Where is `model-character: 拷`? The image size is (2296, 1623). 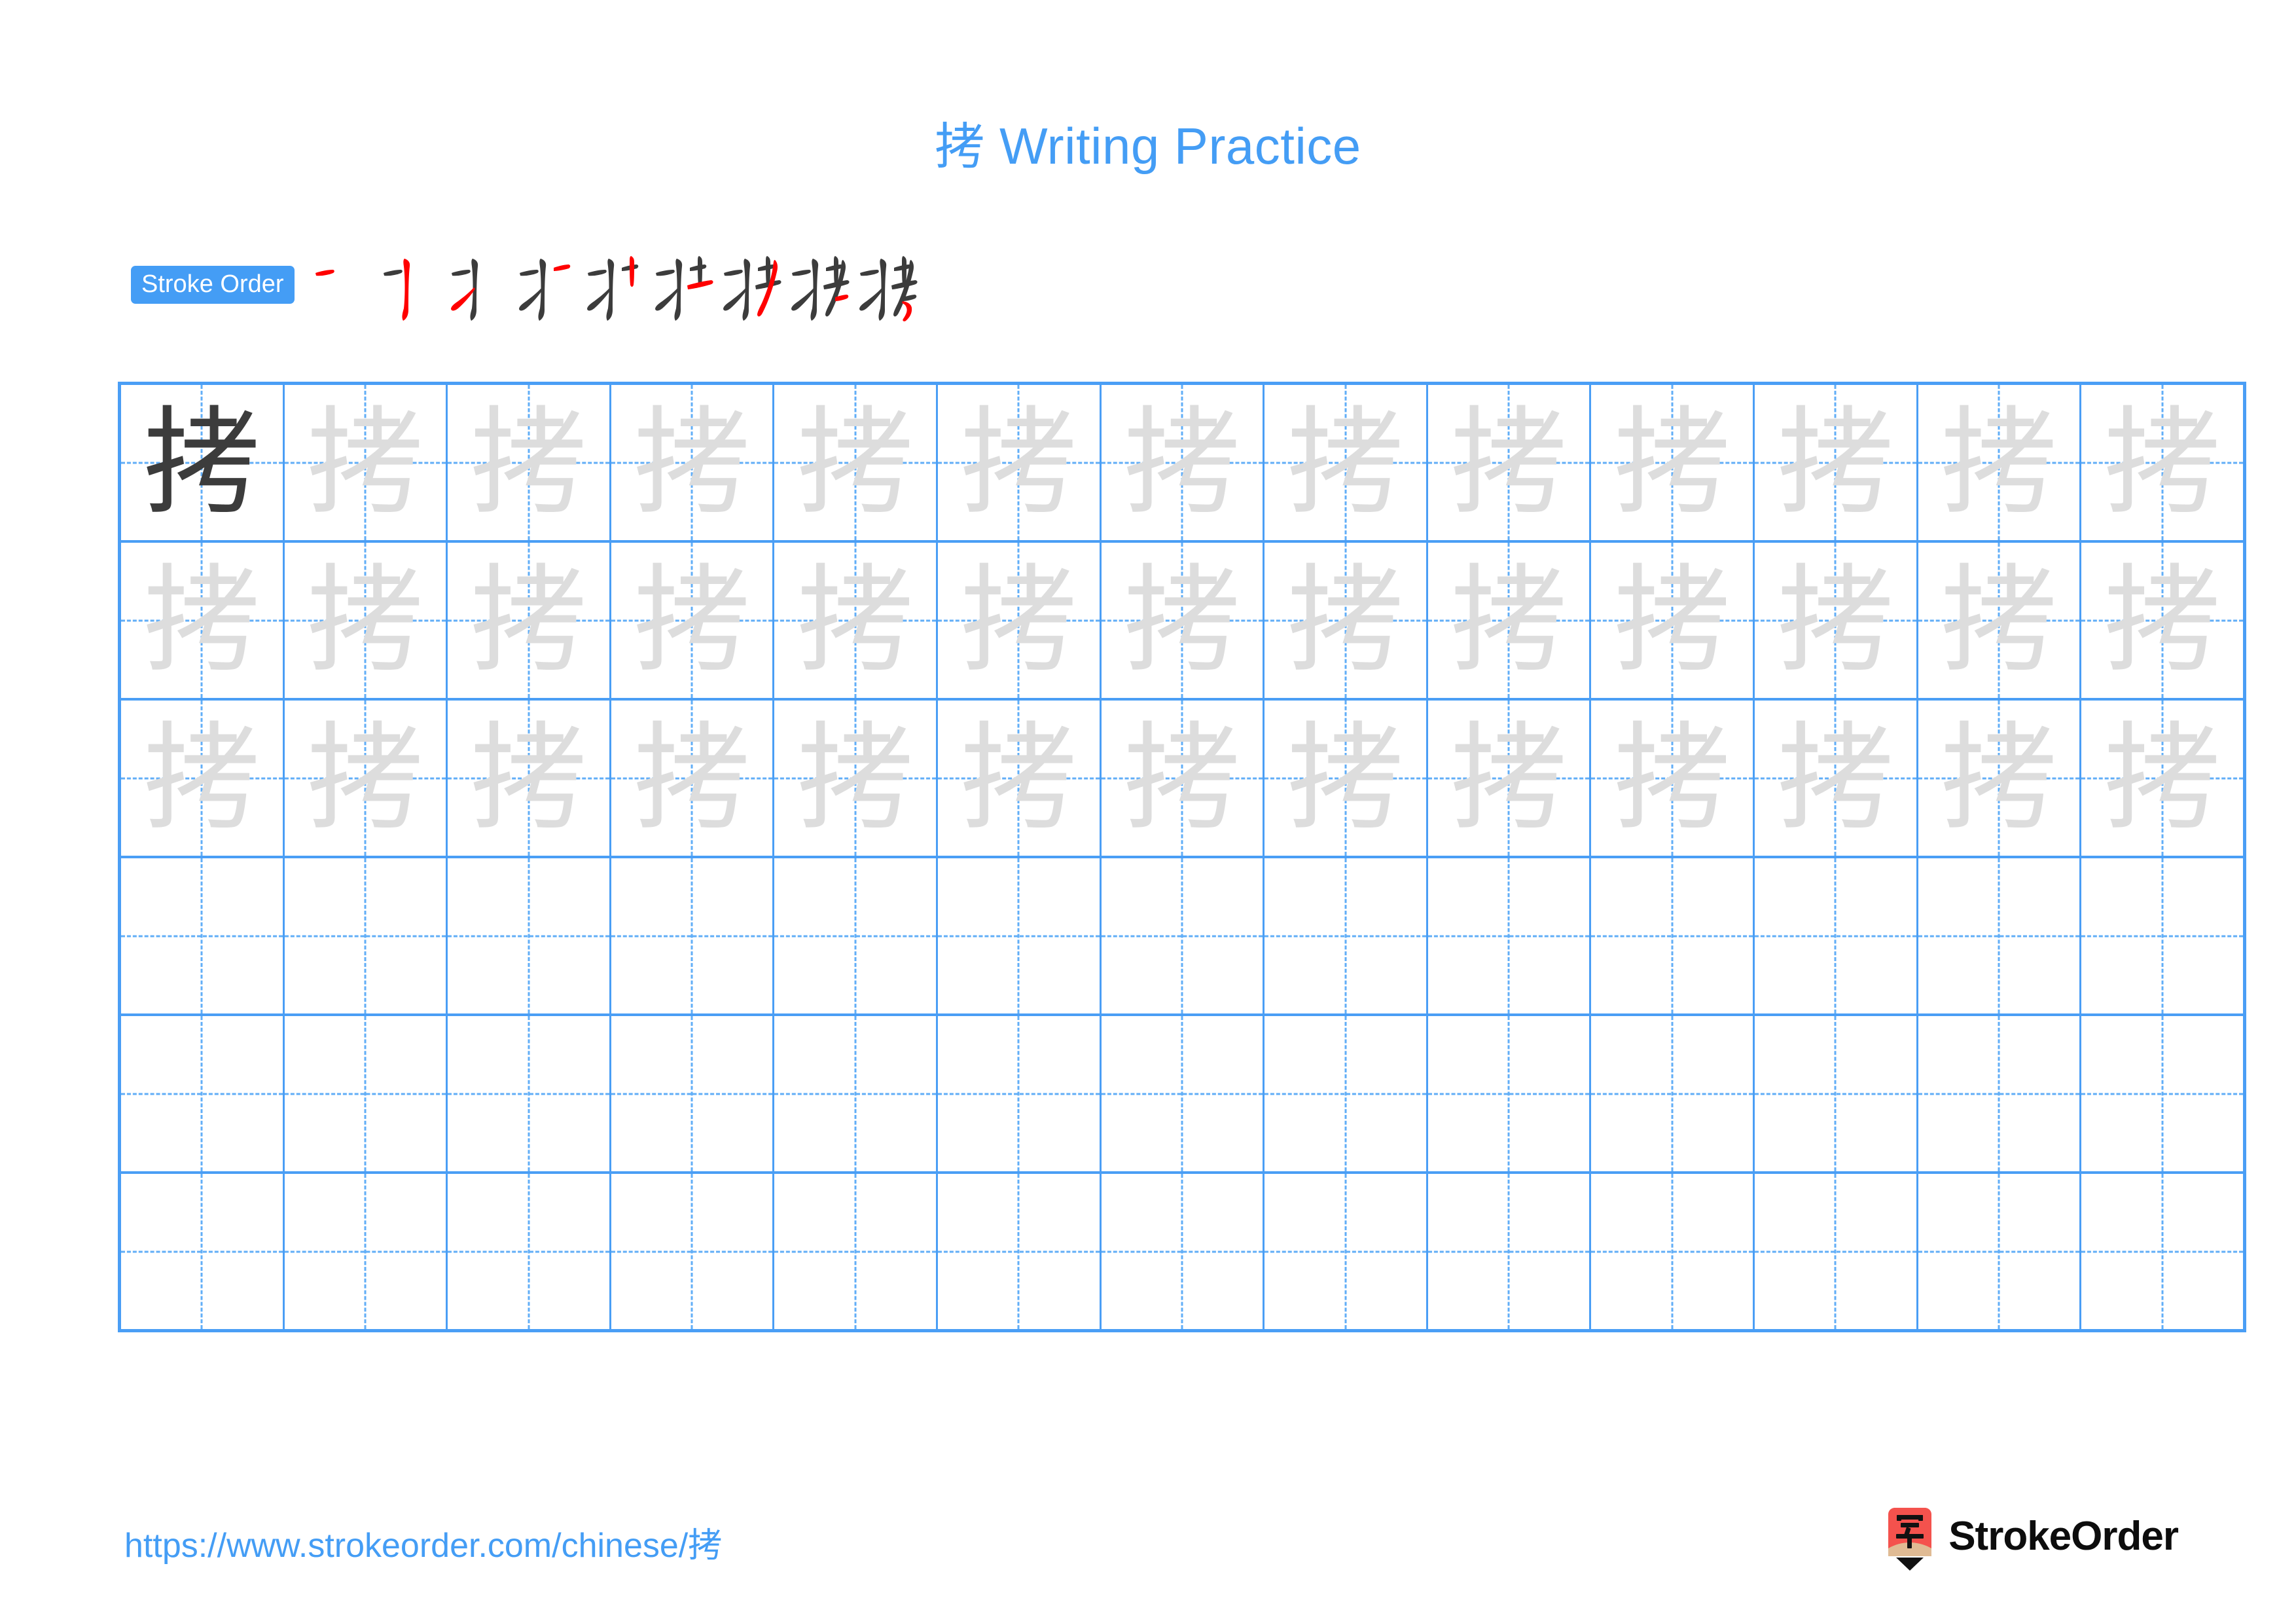
model-character: 拷 is located at coordinates (201, 462).